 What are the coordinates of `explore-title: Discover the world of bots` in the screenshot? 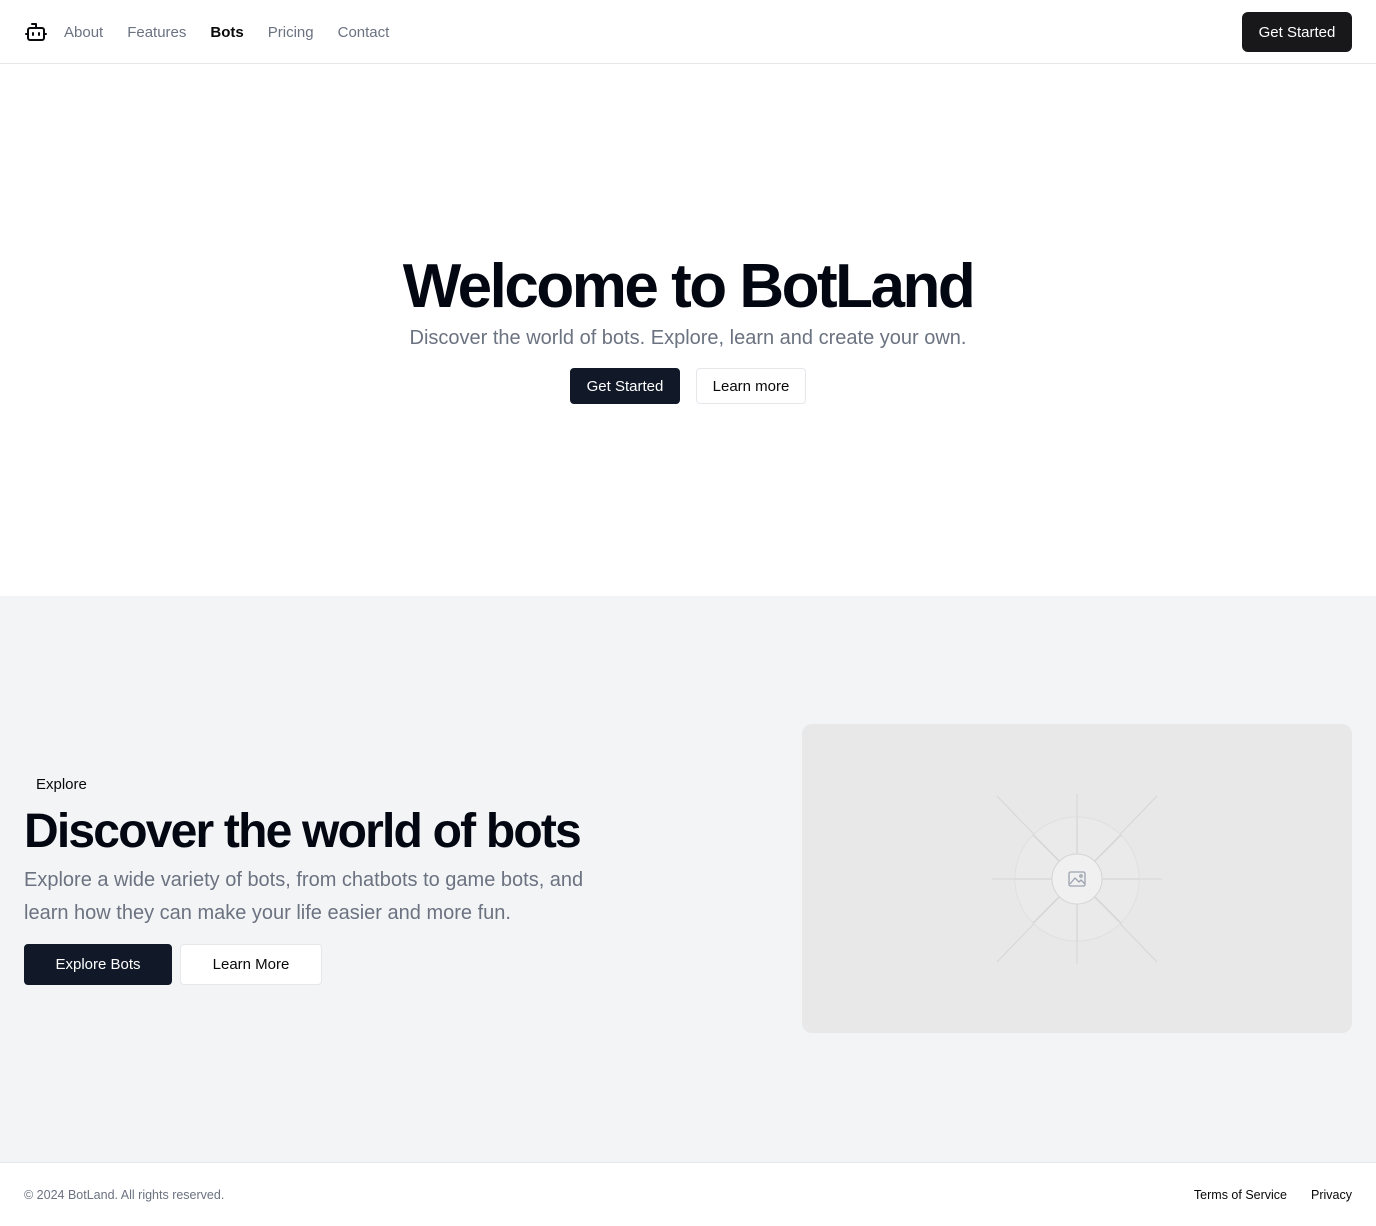 It's located at (303, 831).